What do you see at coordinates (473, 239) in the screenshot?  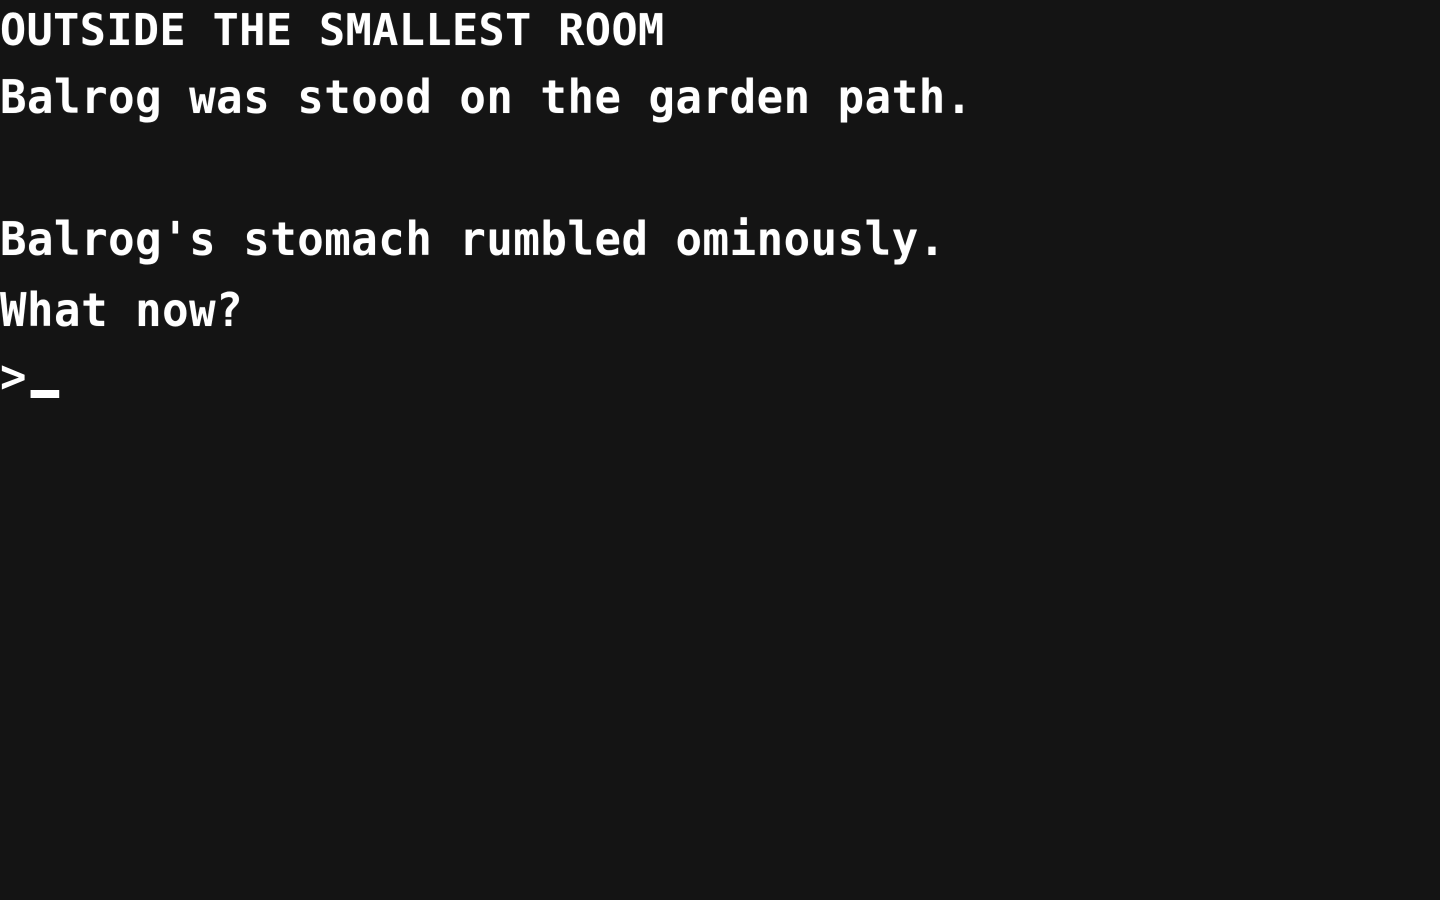 I see `narration-line-2: Balrog's stomach rumbled ominously.` at bounding box center [473, 239].